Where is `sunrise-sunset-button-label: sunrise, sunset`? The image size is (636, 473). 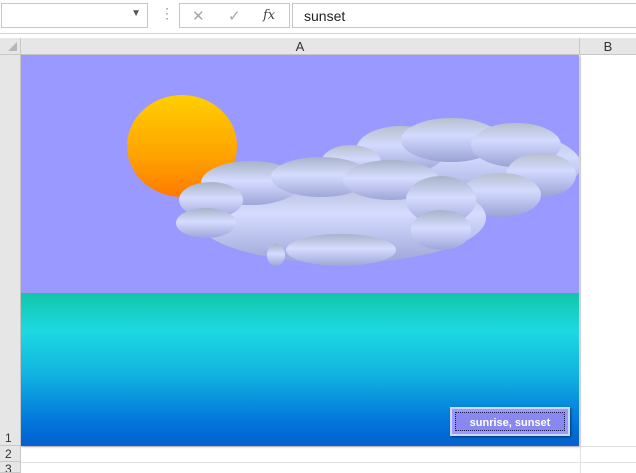
sunrise-sunset-button-label: sunrise, sunset is located at coordinates (510, 421).